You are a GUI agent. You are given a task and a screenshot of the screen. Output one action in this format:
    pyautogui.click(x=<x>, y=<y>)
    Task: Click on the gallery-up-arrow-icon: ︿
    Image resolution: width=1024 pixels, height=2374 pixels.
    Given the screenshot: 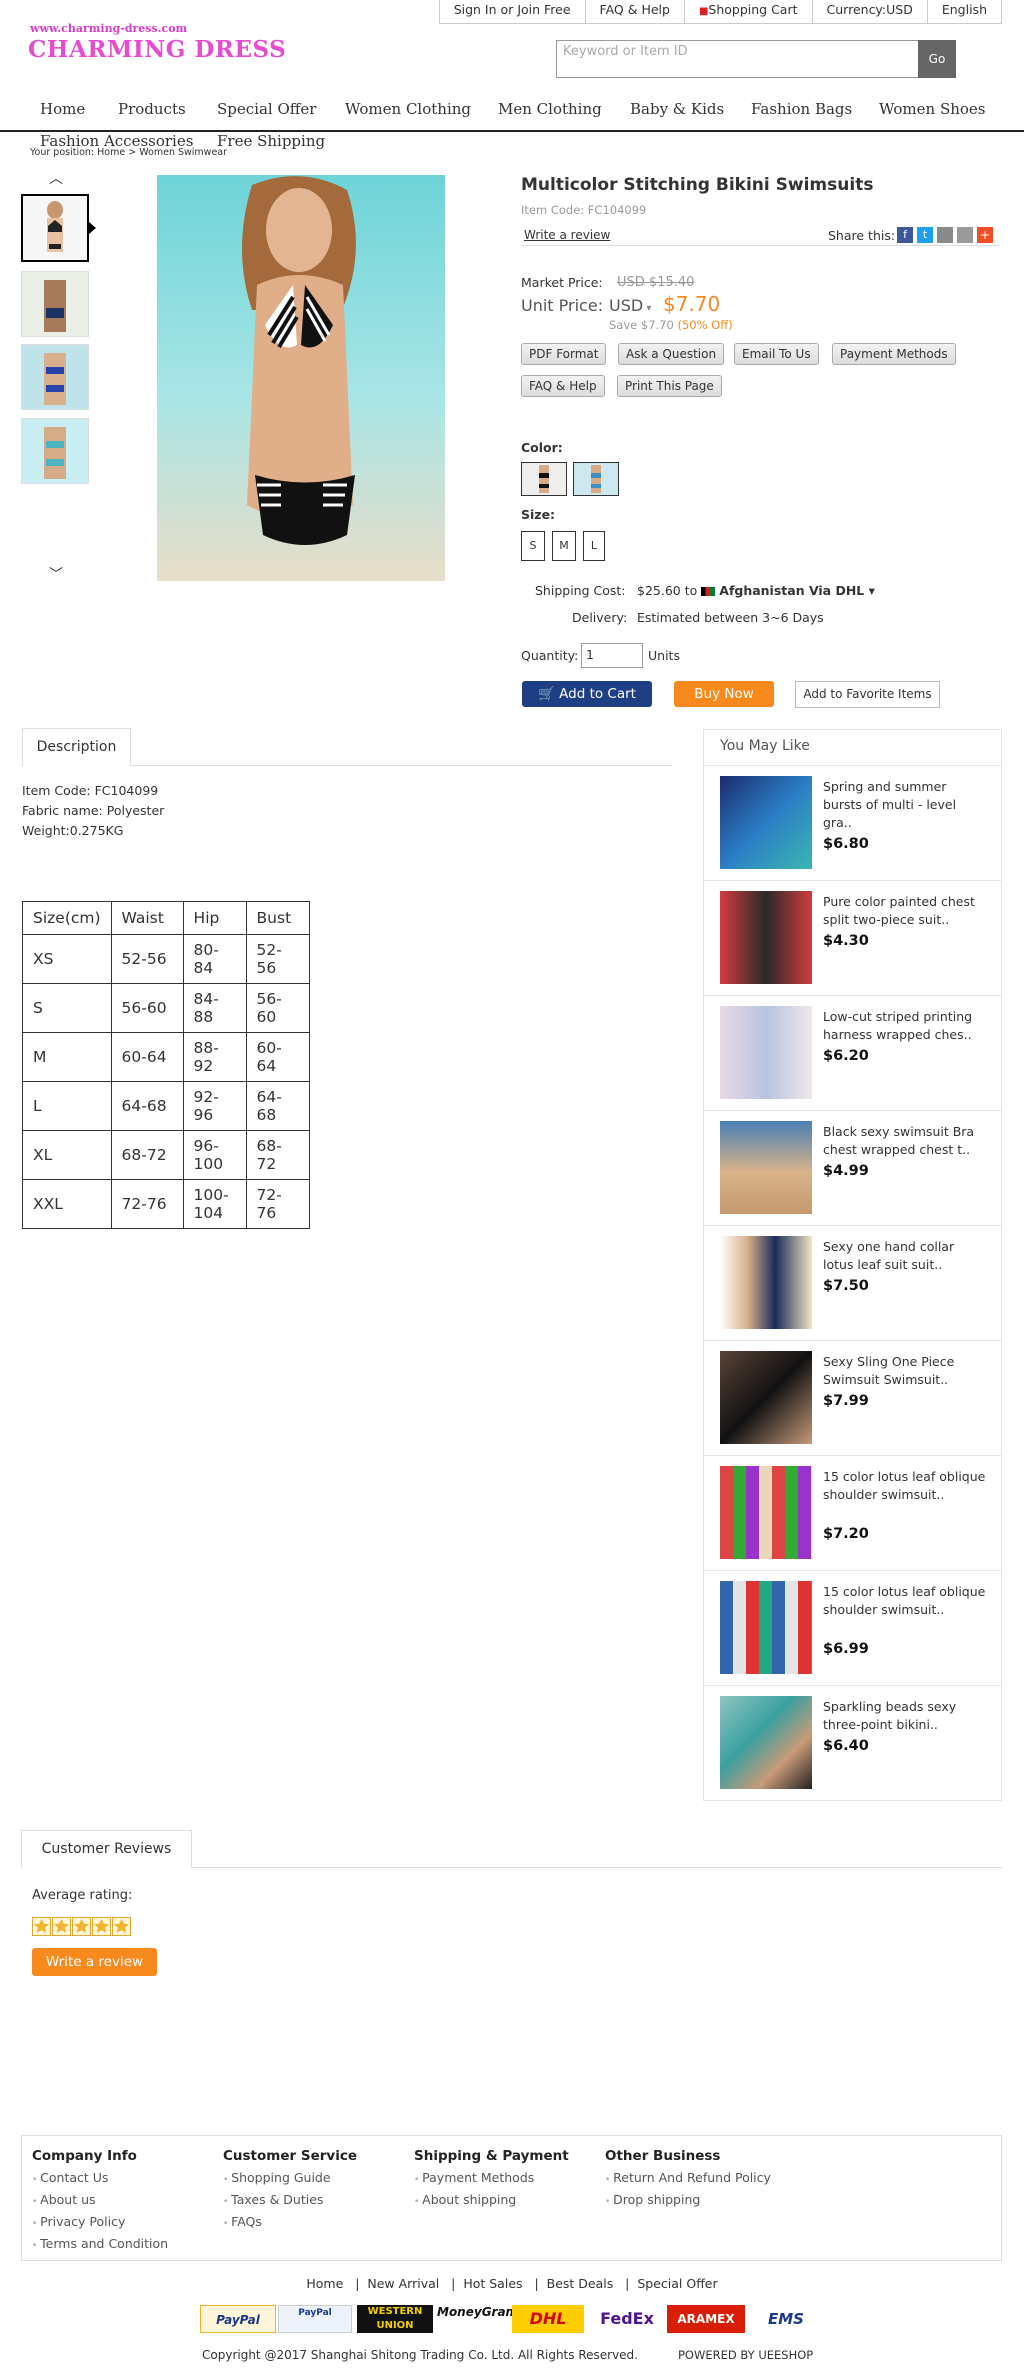 What is the action you would take?
    pyautogui.click(x=56, y=178)
    